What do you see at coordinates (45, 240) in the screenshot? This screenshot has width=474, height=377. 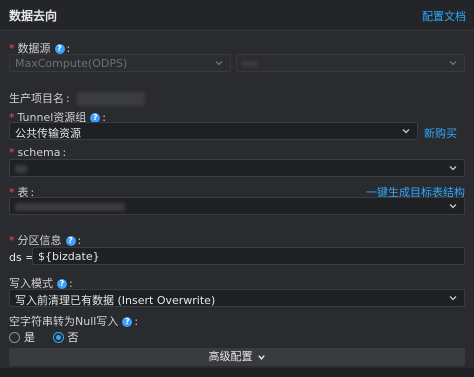 I see `partition-label: * 分区信息?:` at bounding box center [45, 240].